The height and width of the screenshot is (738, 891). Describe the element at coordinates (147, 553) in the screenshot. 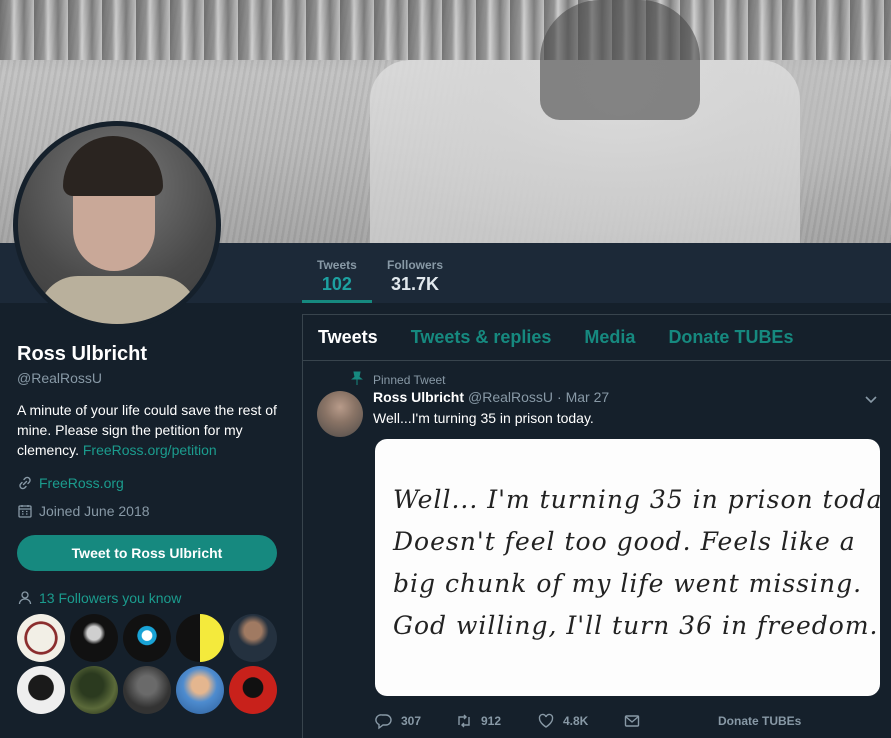

I see `tweet-to-button: Tweet to Ross Ulbricht` at that location.